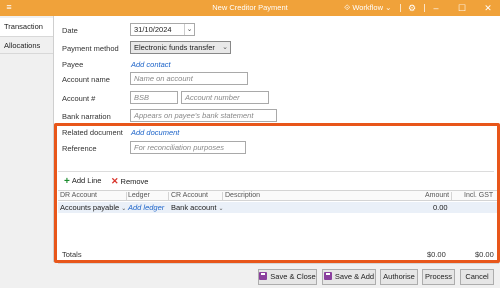 The width and height of the screenshot is (500, 288). I want to click on workflow-icon: ⟐, so click(347, 7).